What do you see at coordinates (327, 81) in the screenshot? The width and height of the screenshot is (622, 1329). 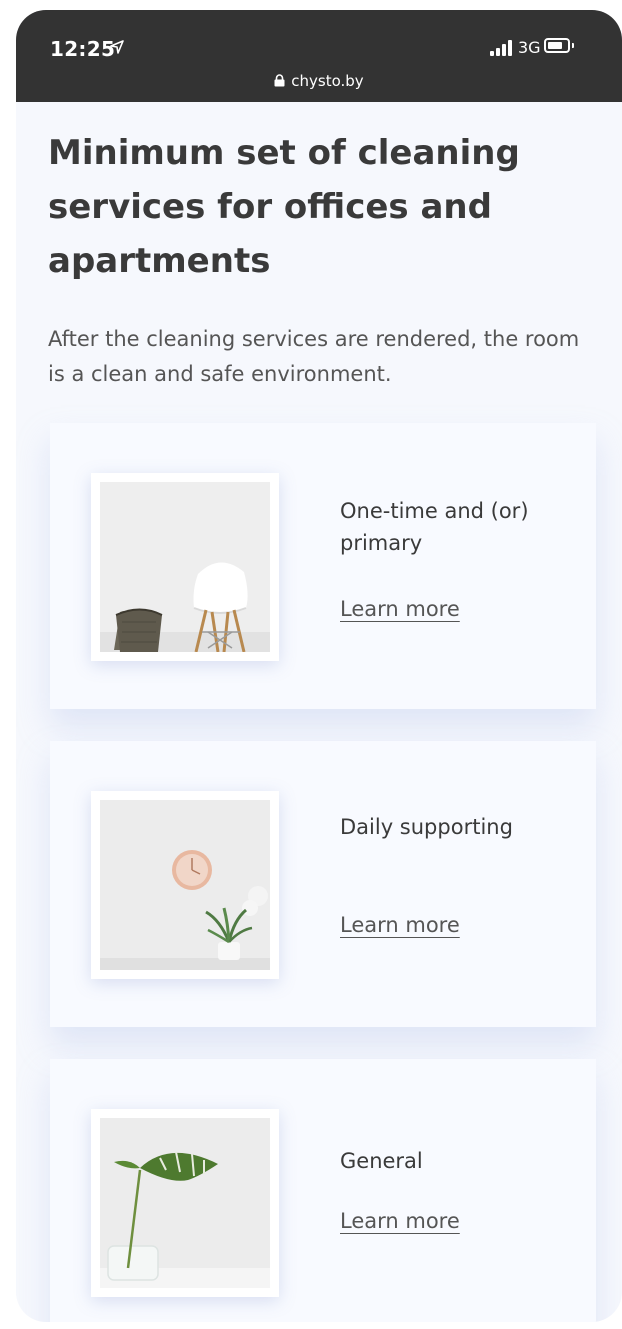 I see `url-text: chysto.by` at bounding box center [327, 81].